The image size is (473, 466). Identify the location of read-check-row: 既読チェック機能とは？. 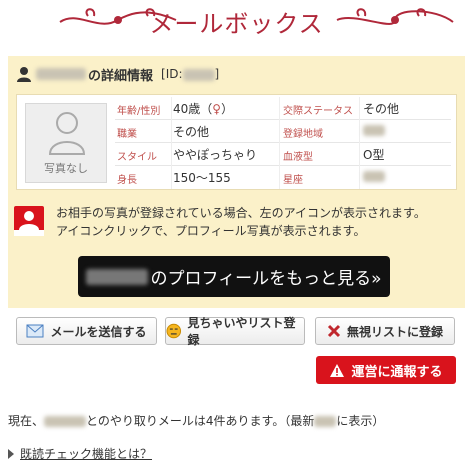
(80, 453).